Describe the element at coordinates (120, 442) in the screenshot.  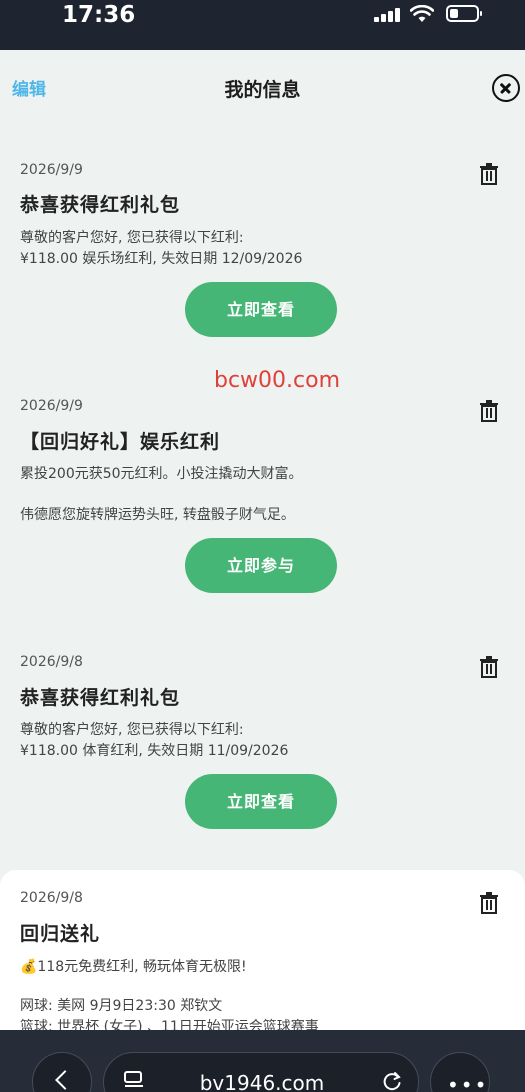
I see `message-title: 【回归好礼】娱乐红利` at that location.